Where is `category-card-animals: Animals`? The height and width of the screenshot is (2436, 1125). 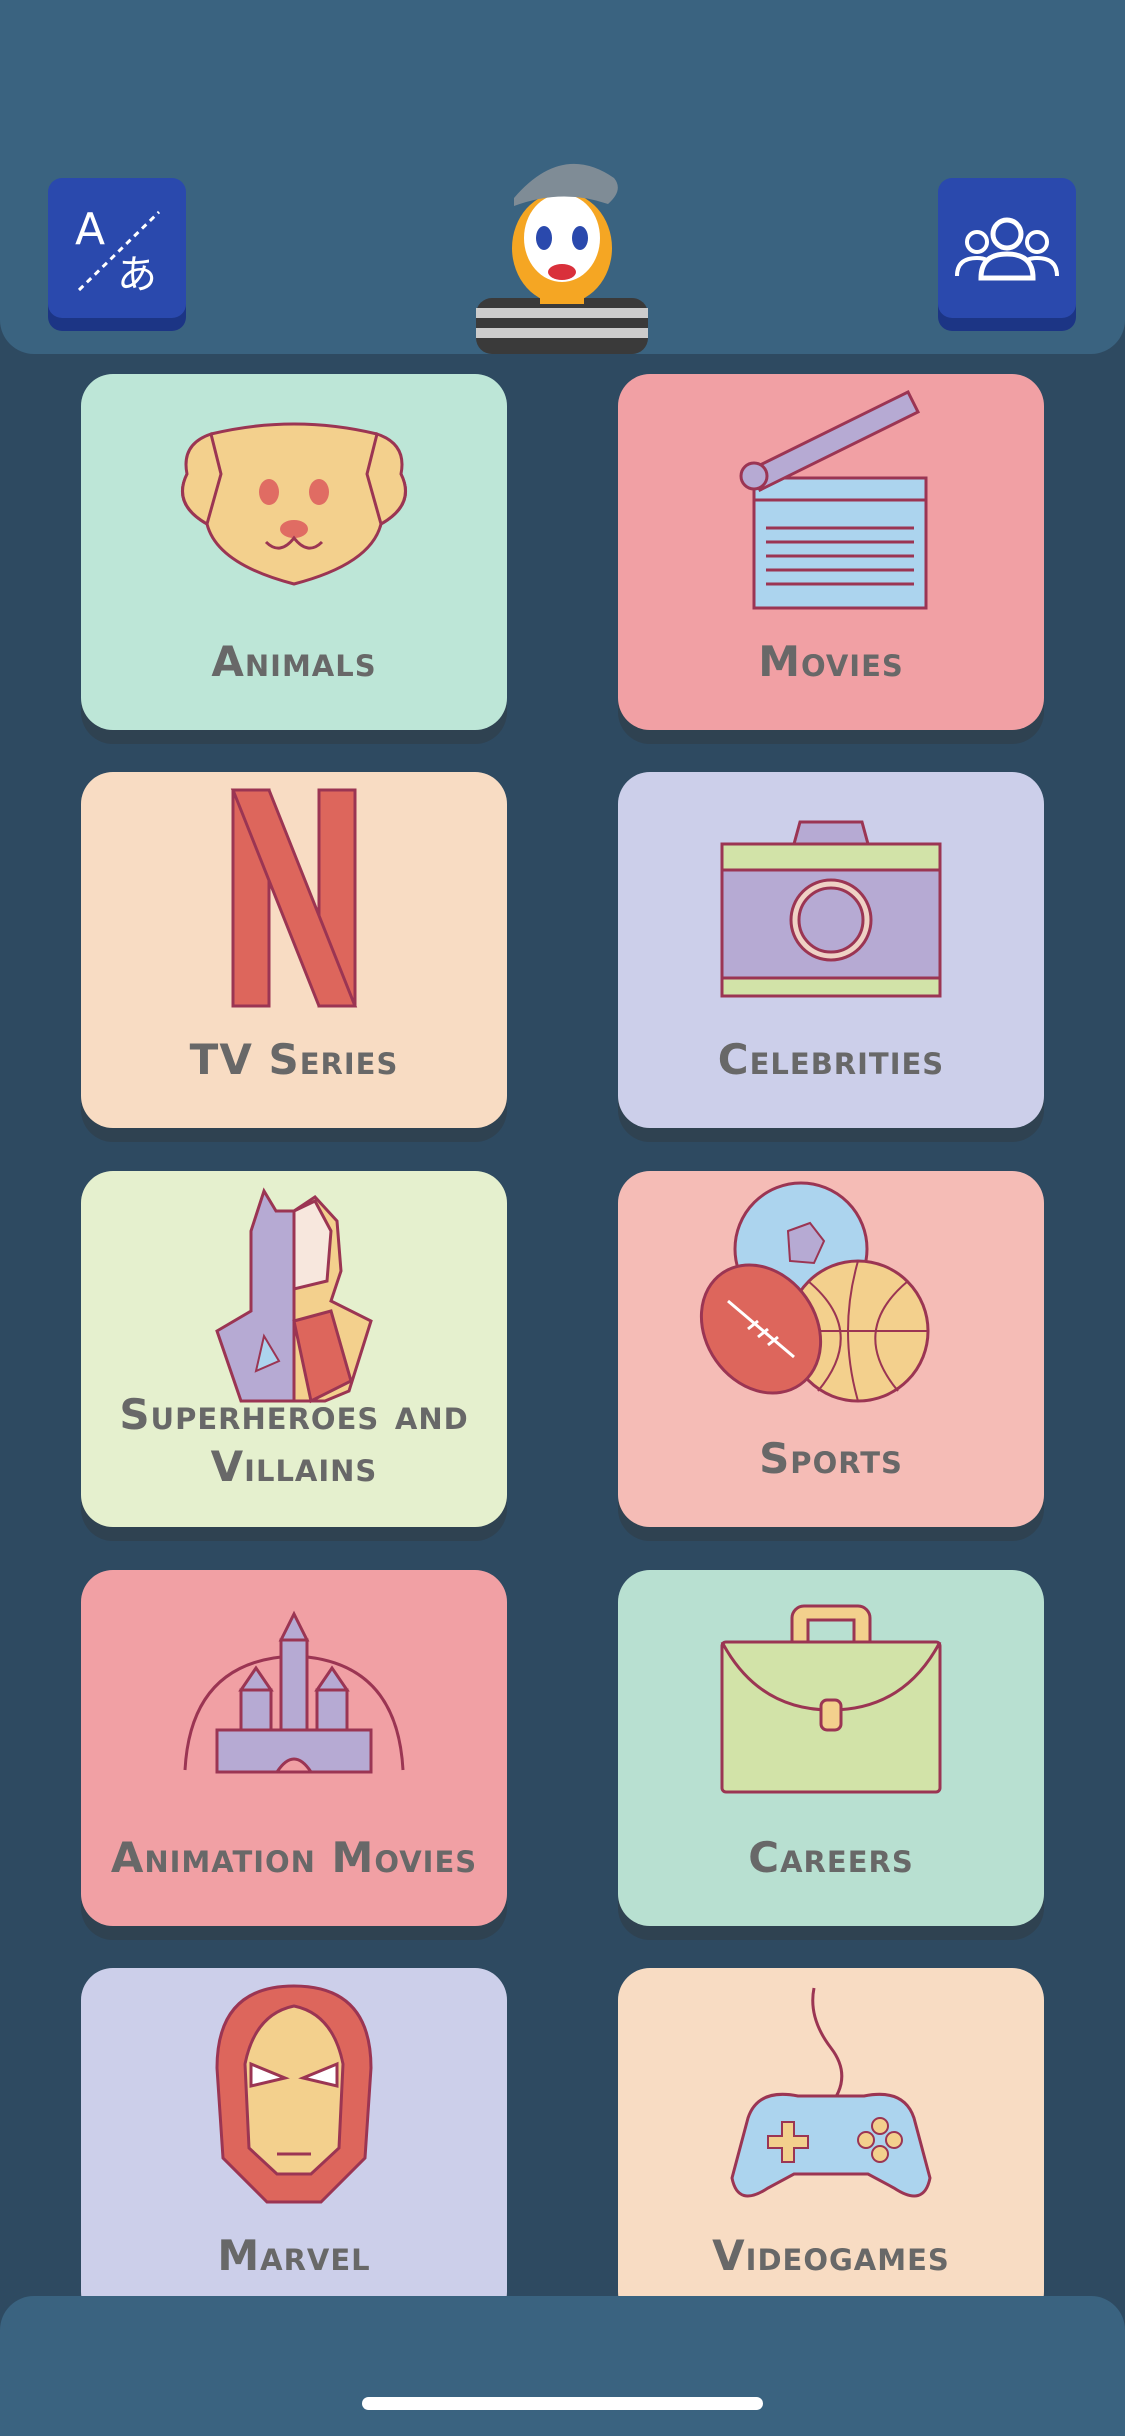 category-card-animals: Animals is located at coordinates (294, 552).